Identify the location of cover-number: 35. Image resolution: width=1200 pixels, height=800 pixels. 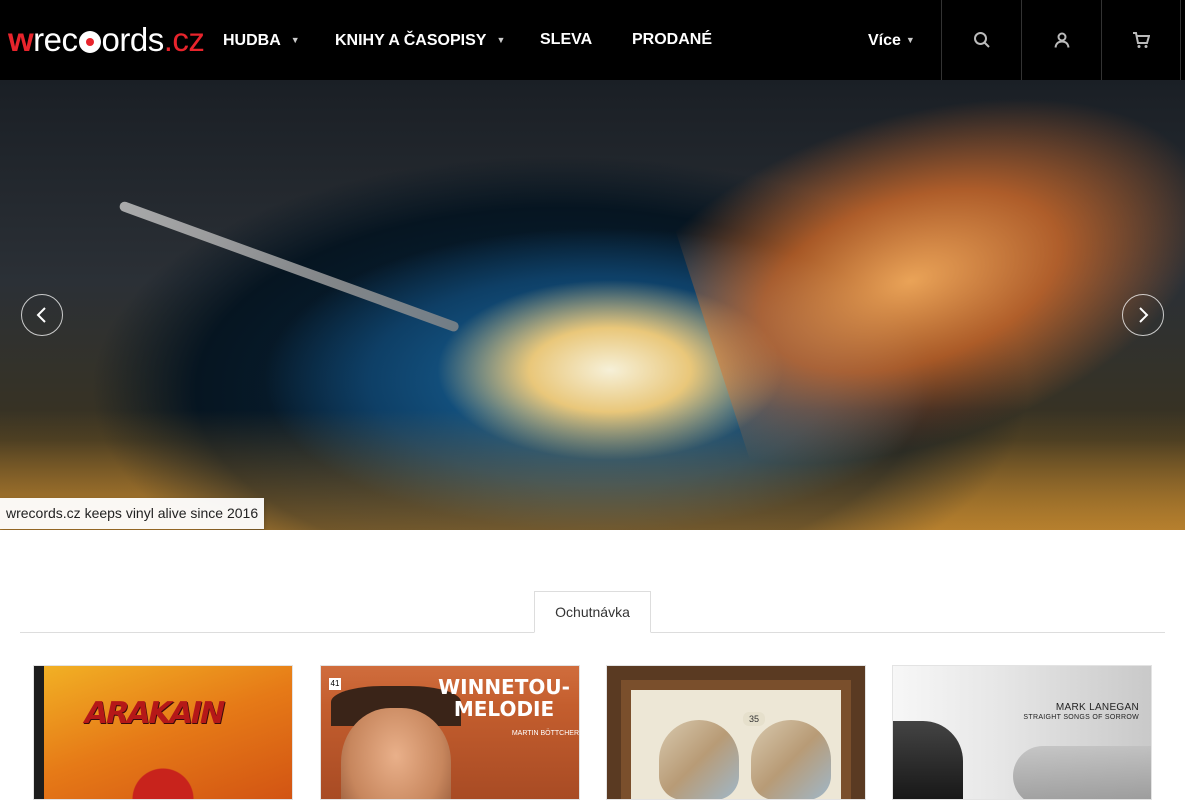
(754, 719).